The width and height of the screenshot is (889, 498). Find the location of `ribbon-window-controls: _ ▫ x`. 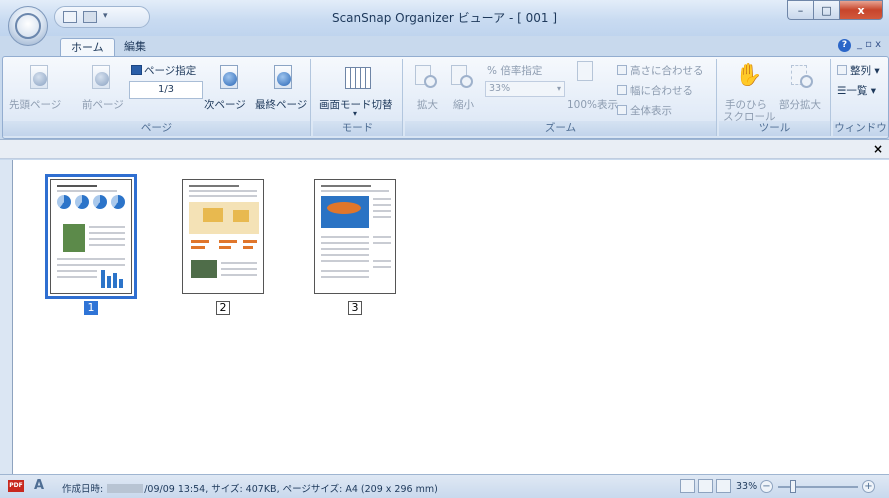

ribbon-window-controls: _ ▫ x is located at coordinates (869, 45).